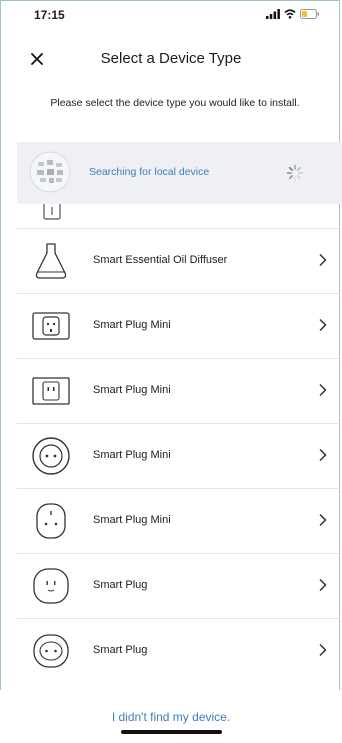  I want to click on footer: I didn't find my device., so click(171, 716).